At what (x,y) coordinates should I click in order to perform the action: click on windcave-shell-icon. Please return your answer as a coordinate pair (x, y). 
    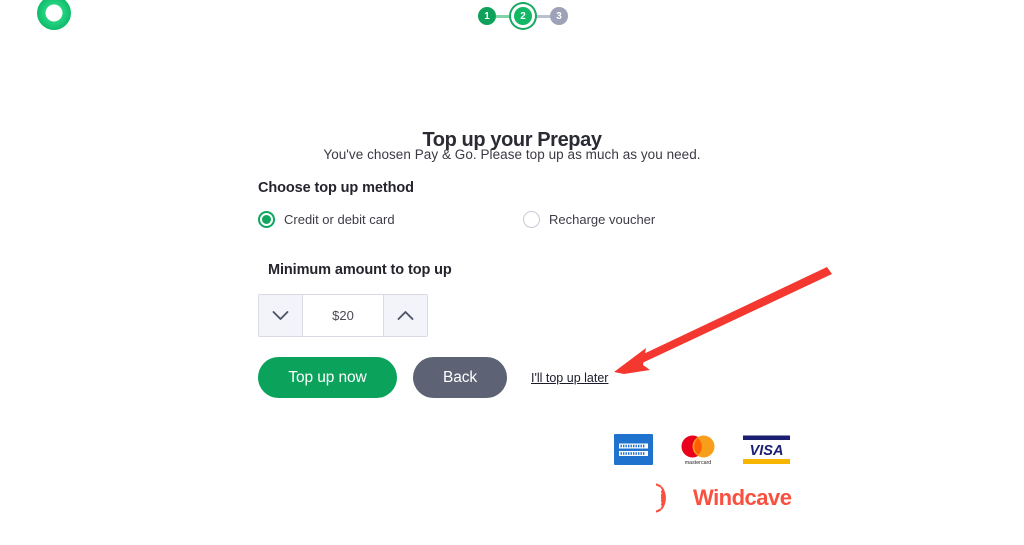
    Looking at the image, I should click on (661, 498).